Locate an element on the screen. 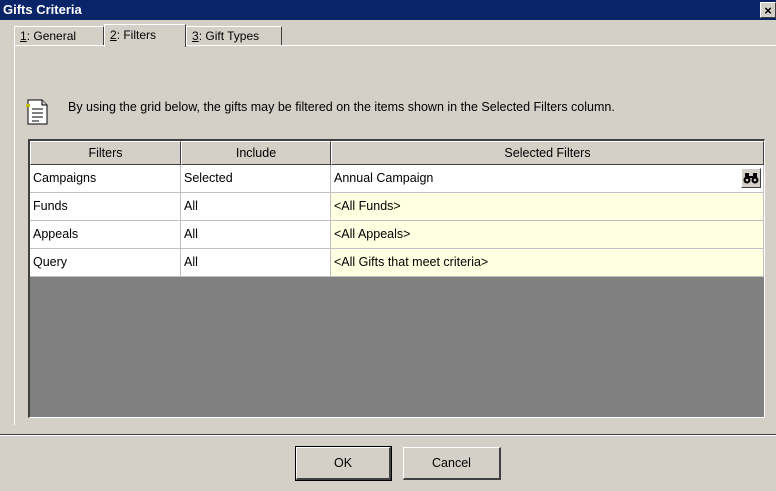  tab-gift-types-hotkey: 3 is located at coordinates (195, 36).